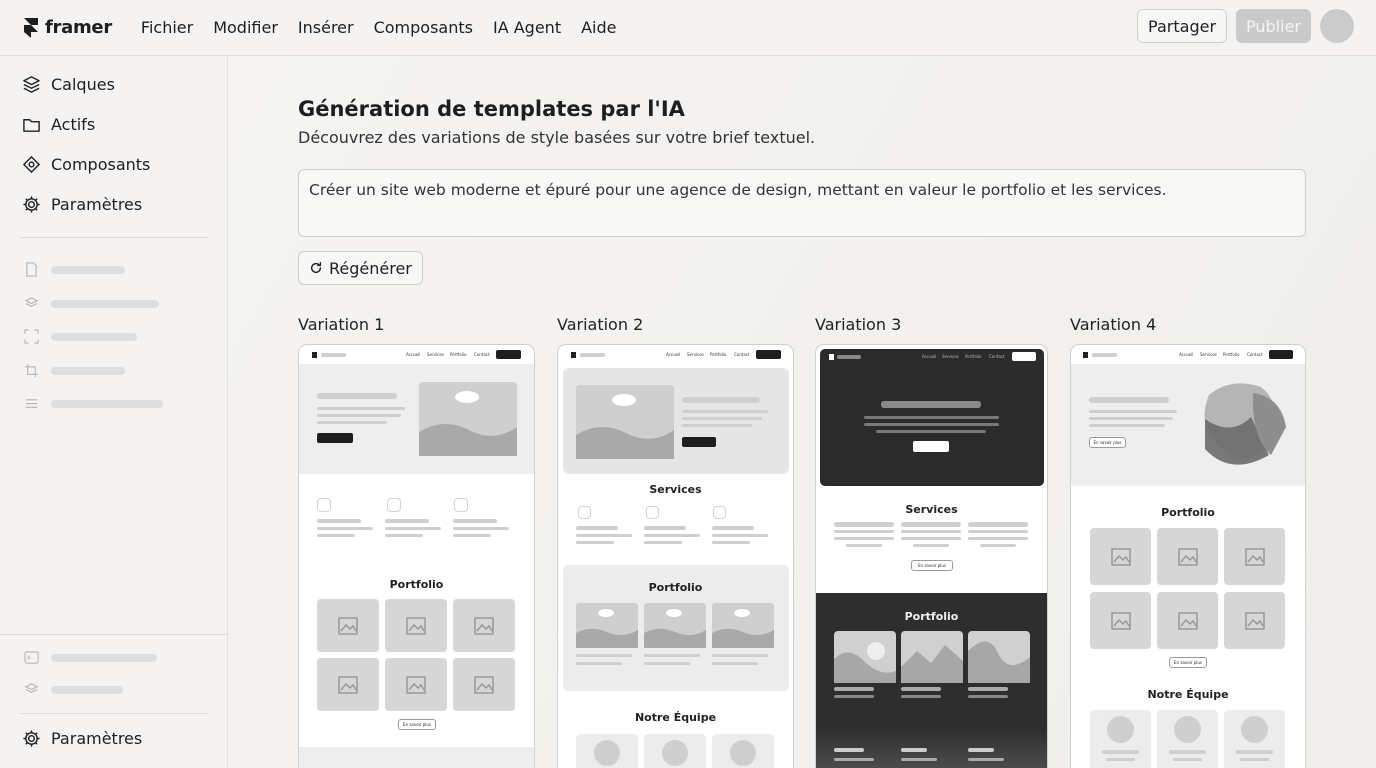  Describe the element at coordinates (31, 164) in the screenshot. I see `component-icon` at that location.